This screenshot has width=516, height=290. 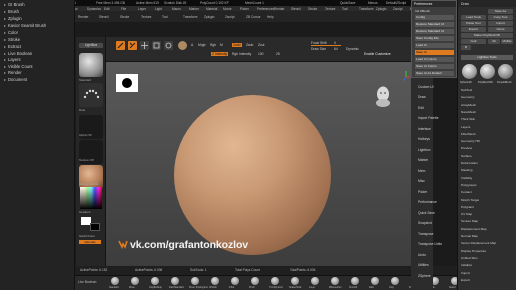 I want to click on z-intensity-value: 25, so click(x=278, y=54).